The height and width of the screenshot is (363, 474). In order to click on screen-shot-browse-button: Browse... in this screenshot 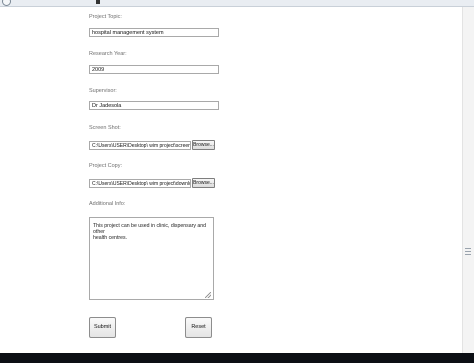, I will do `click(203, 145)`.